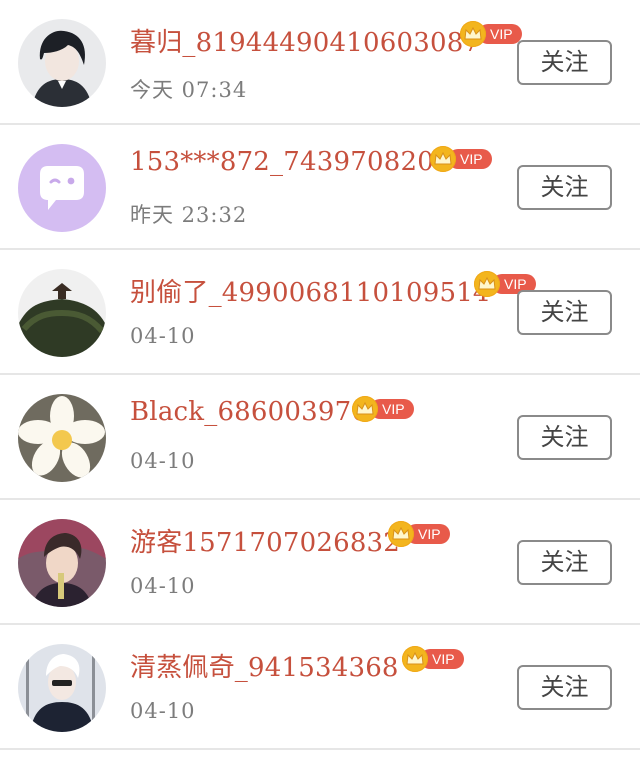 The image size is (640, 764). Describe the element at coordinates (305, 40) in the screenshot. I see `username: 暮归_81944490410603087` at that location.